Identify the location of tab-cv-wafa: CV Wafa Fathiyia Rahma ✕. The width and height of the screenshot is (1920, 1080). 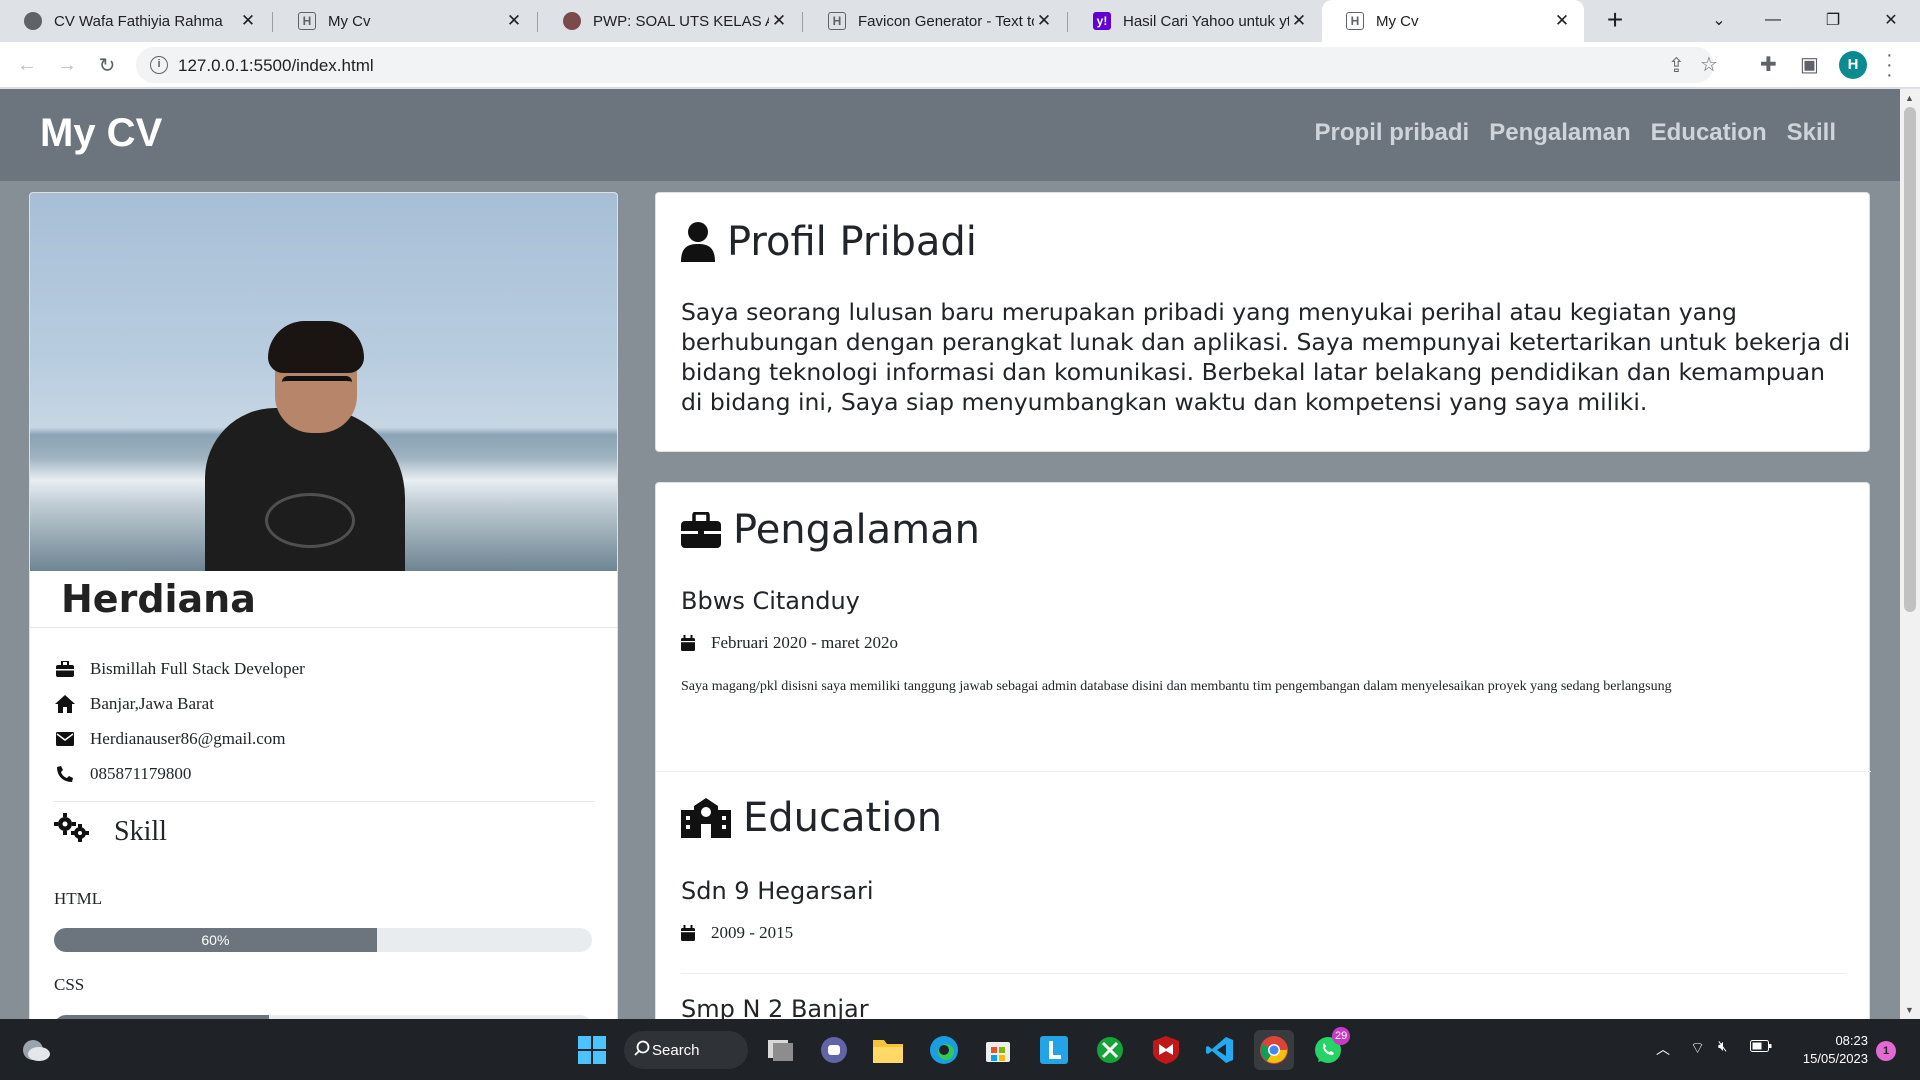
(135, 21).